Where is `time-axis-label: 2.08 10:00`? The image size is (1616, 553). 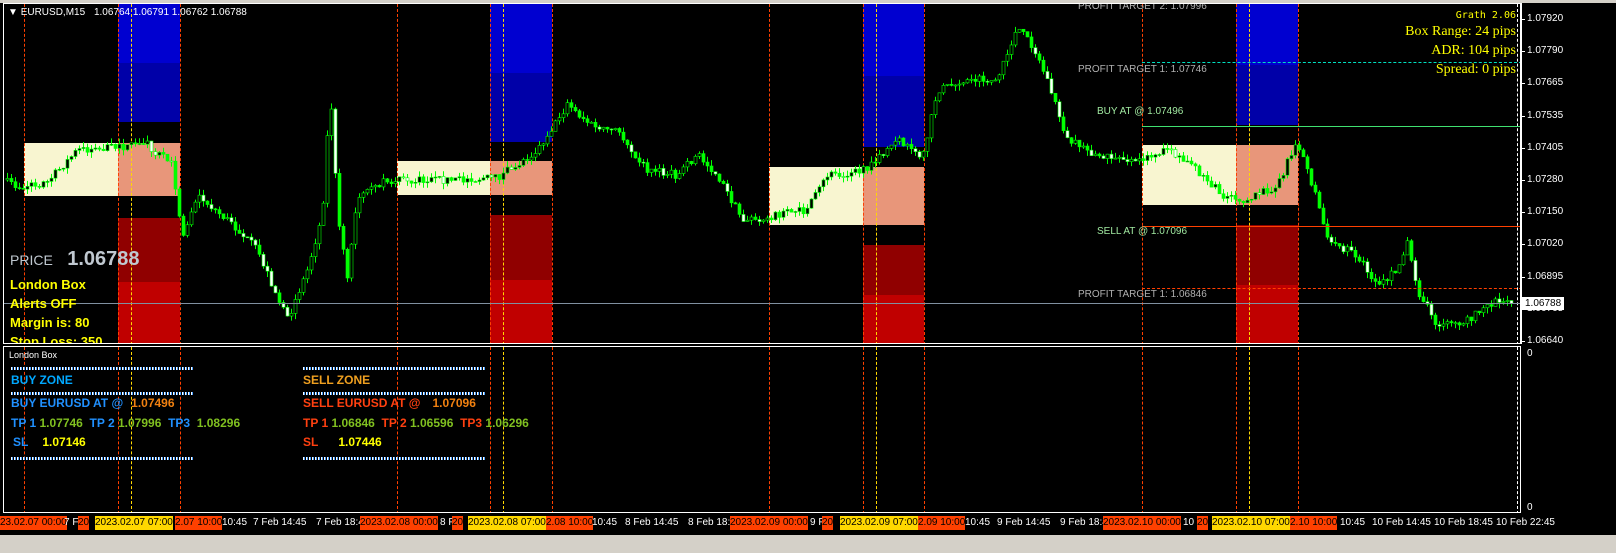 time-axis-label: 2.08 10:00 is located at coordinates (570, 523).